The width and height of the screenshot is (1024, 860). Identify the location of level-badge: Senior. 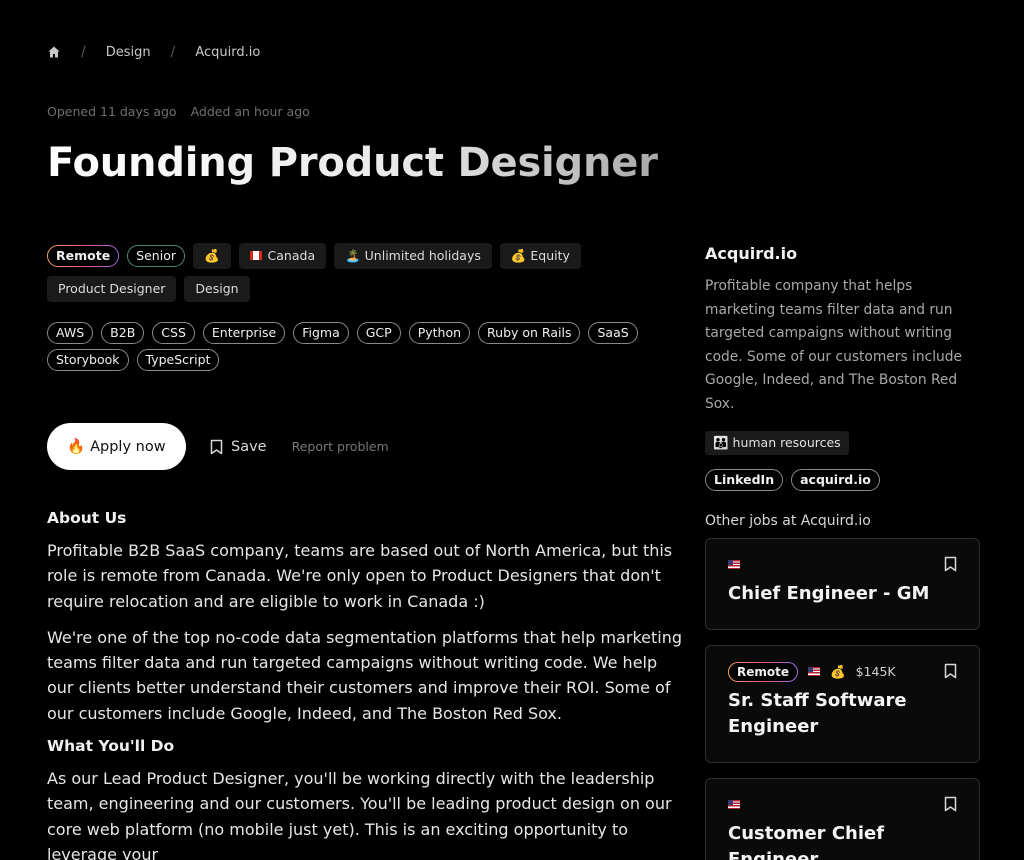
(156, 256).